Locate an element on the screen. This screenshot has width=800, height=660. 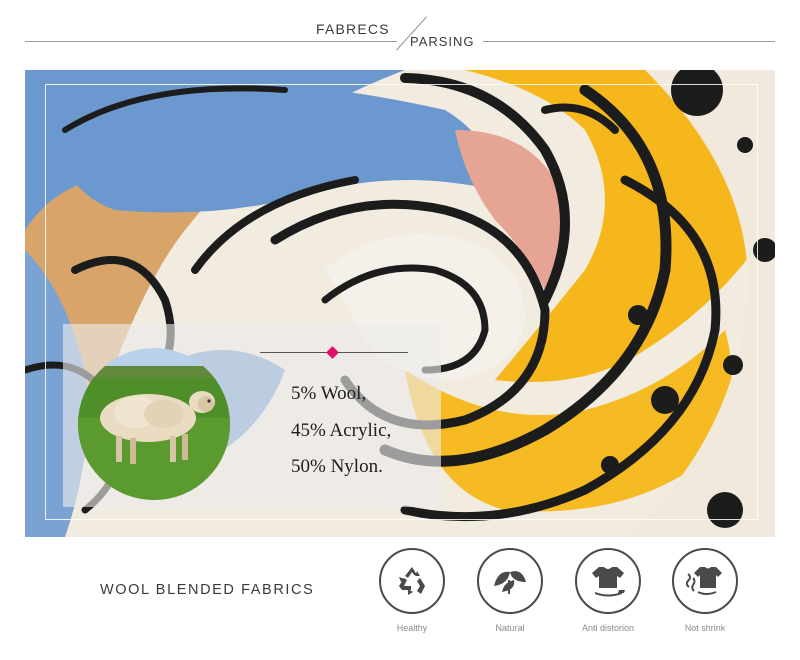
header-title-word2: PARSING is located at coordinates (442, 41).